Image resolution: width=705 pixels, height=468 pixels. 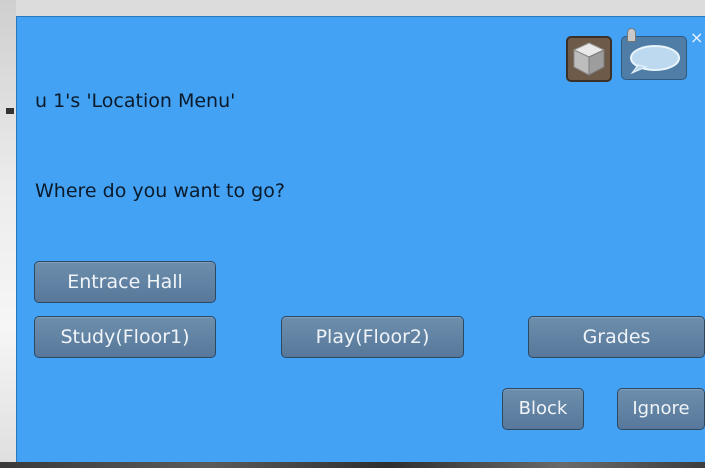 I want to click on dialog-message: Where do you want to go?, so click(x=160, y=191).